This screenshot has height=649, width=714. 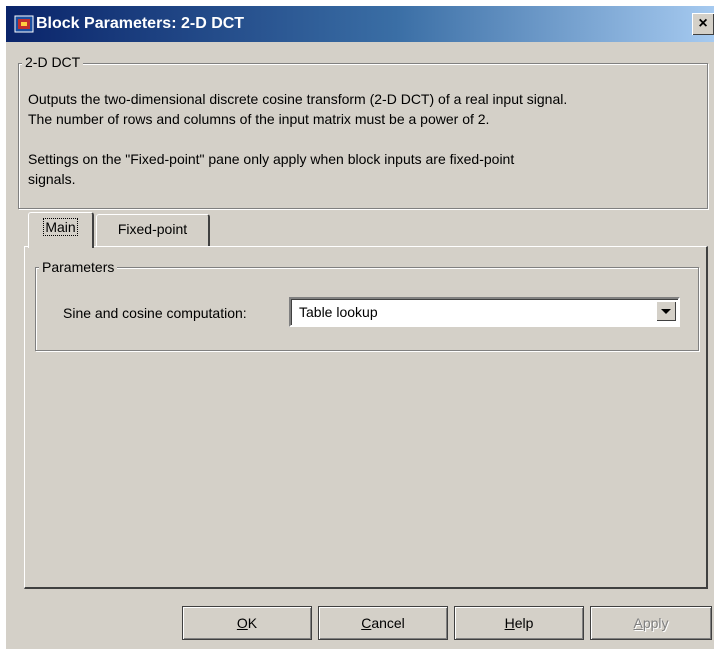 What do you see at coordinates (484, 312) in the screenshot?
I see `sine-cosine-dropdown: Table lookup` at bounding box center [484, 312].